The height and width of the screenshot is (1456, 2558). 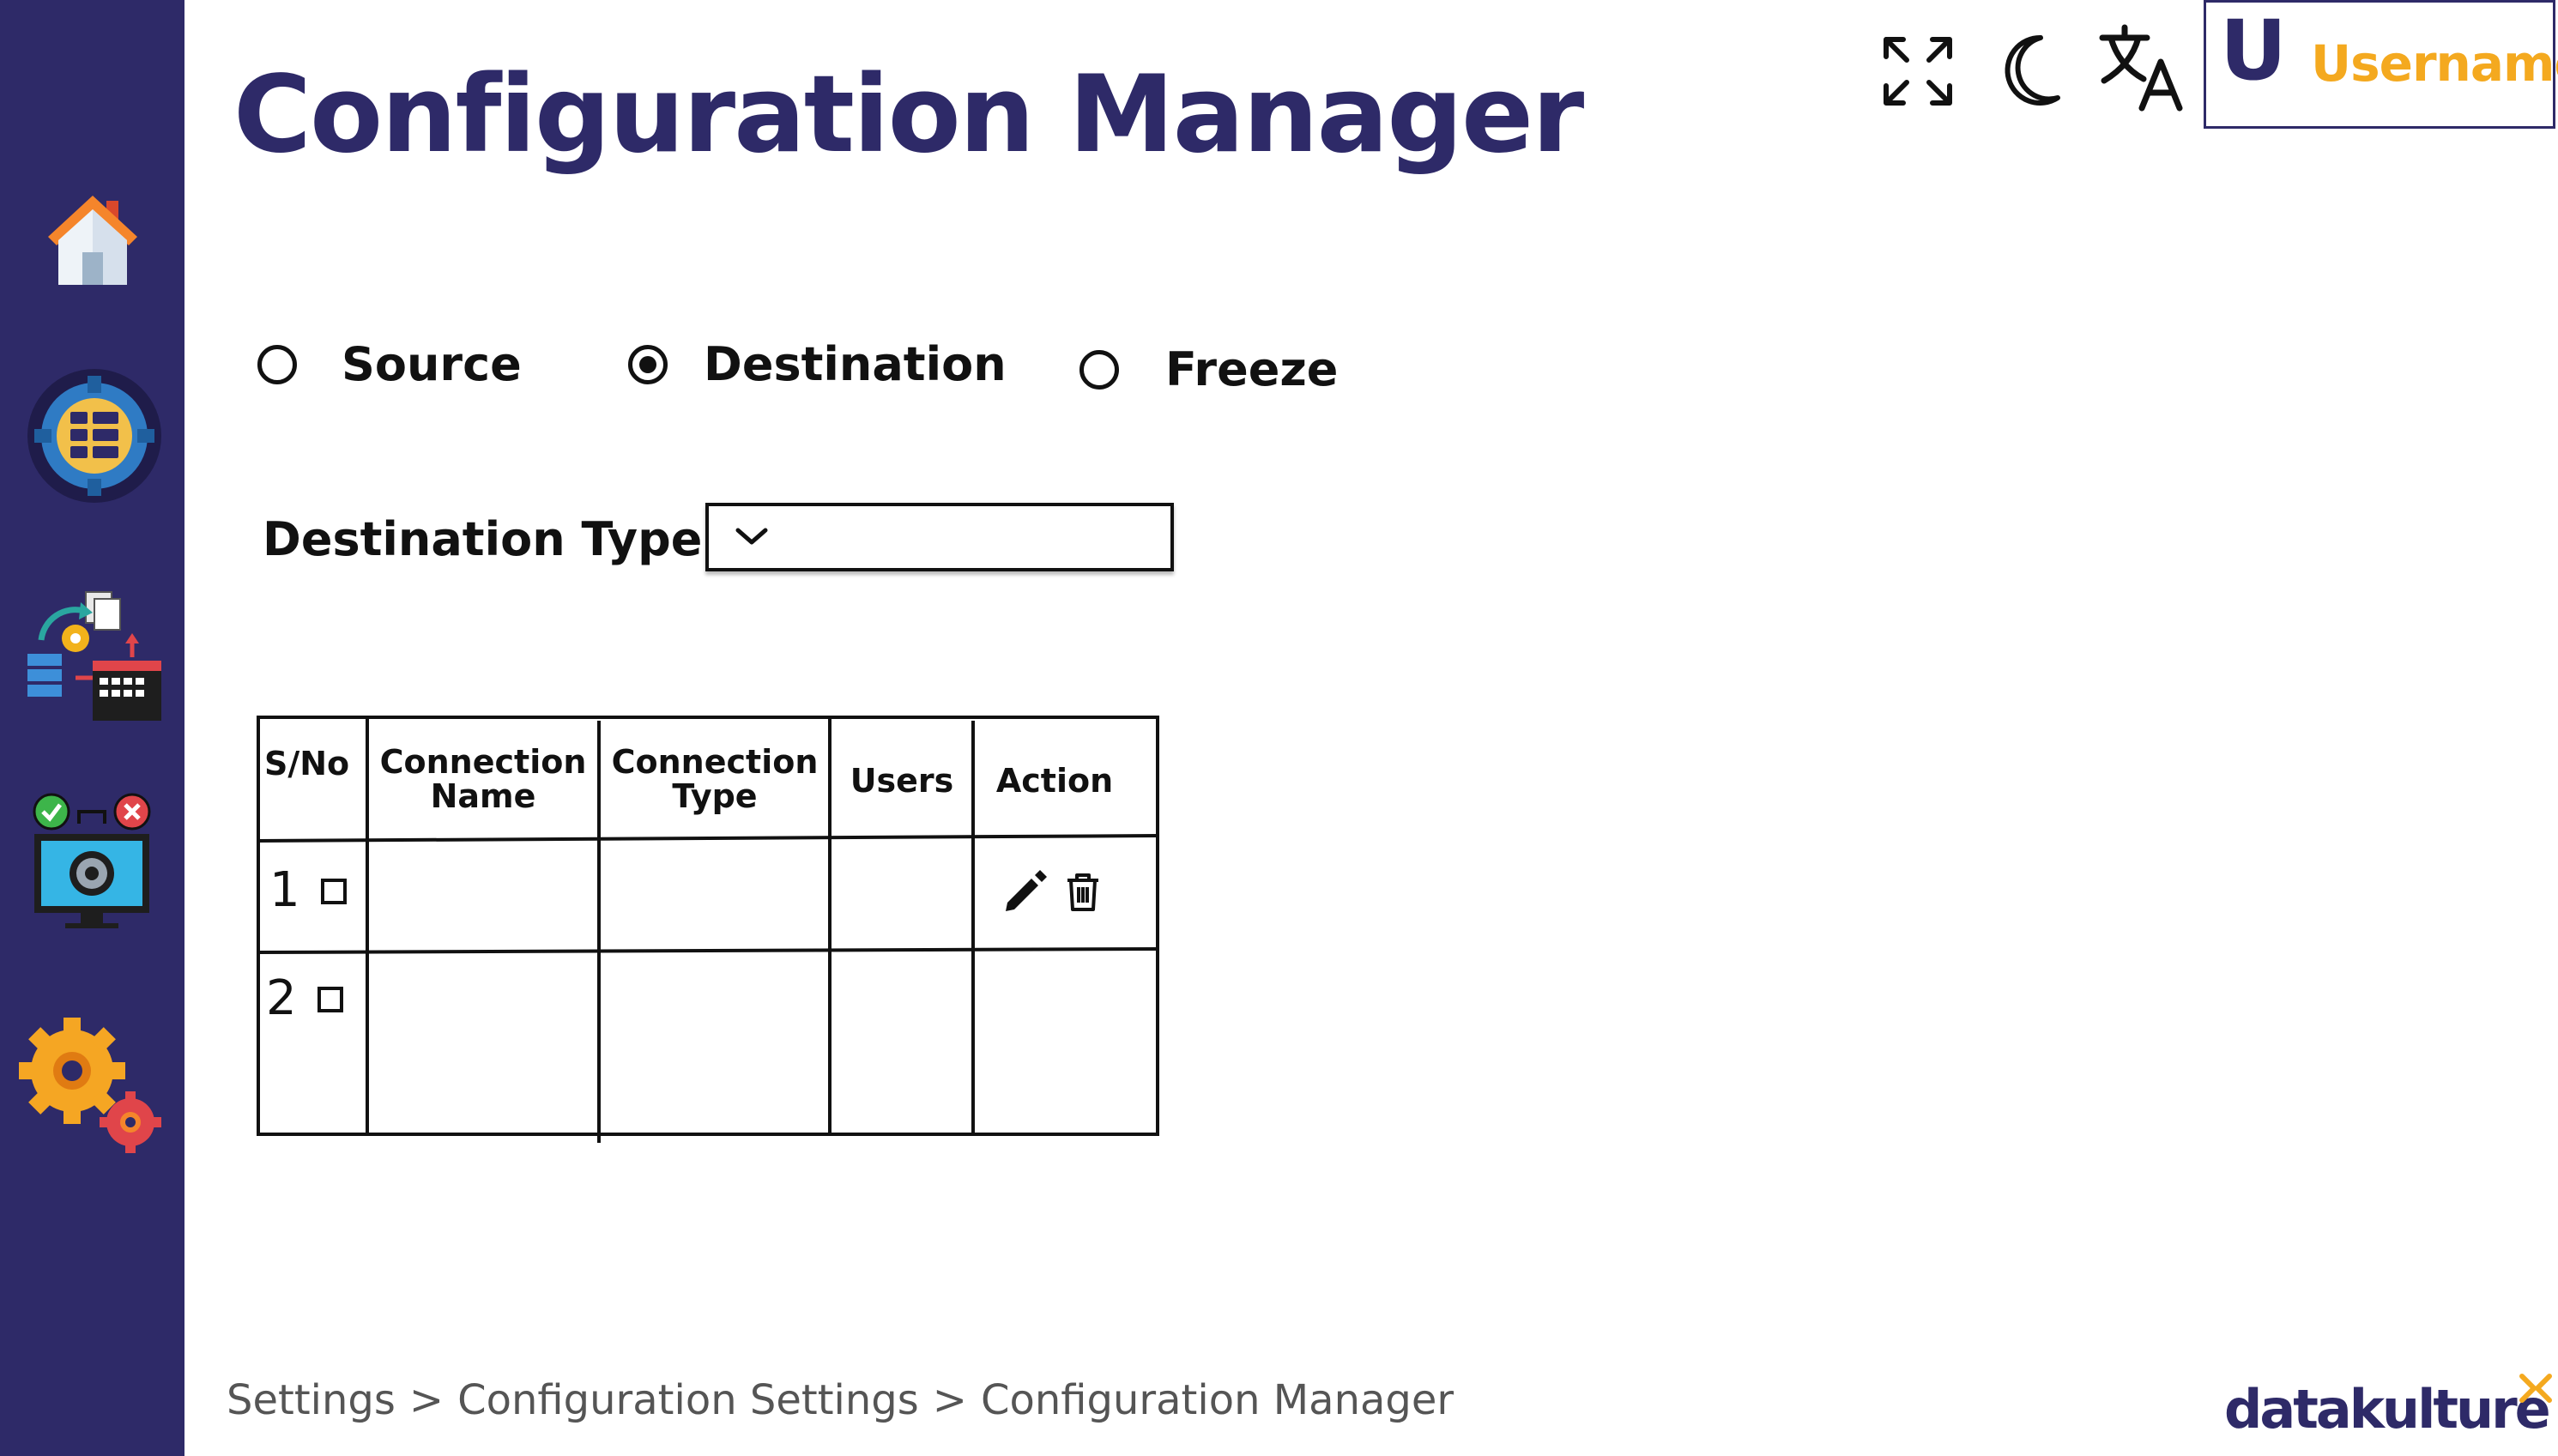 What do you see at coordinates (1217, 1400) in the screenshot?
I see `breadcrumb-item-configuration-manager: Configuration Manager` at bounding box center [1217, 1400].